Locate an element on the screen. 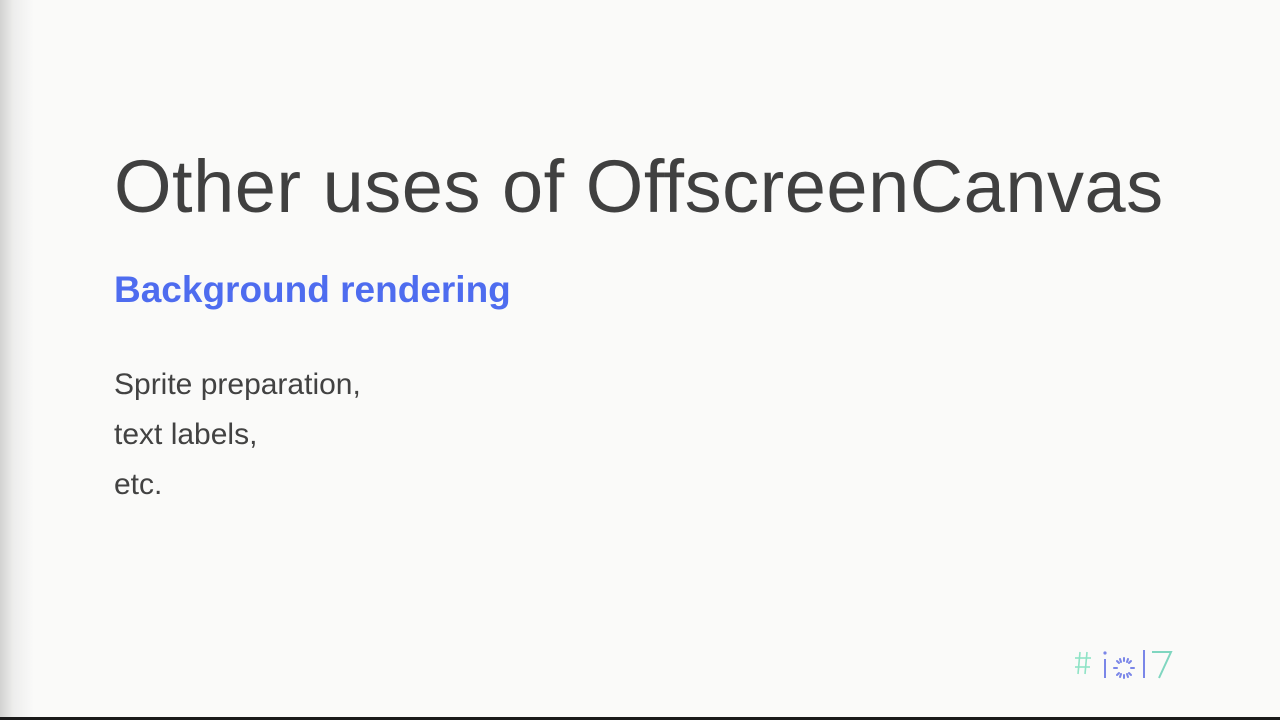  letter-o-icon is located at coordinates (1124, 668).